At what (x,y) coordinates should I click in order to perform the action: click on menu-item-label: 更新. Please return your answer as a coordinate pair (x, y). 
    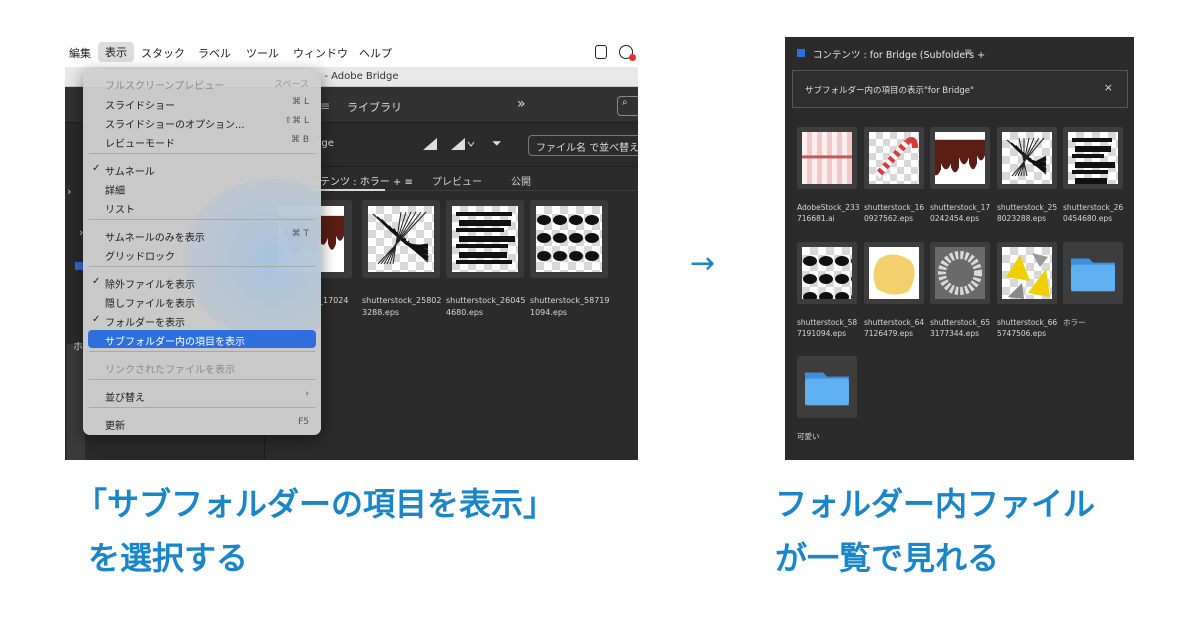
    Looking at the image, I should click on (115, 426).